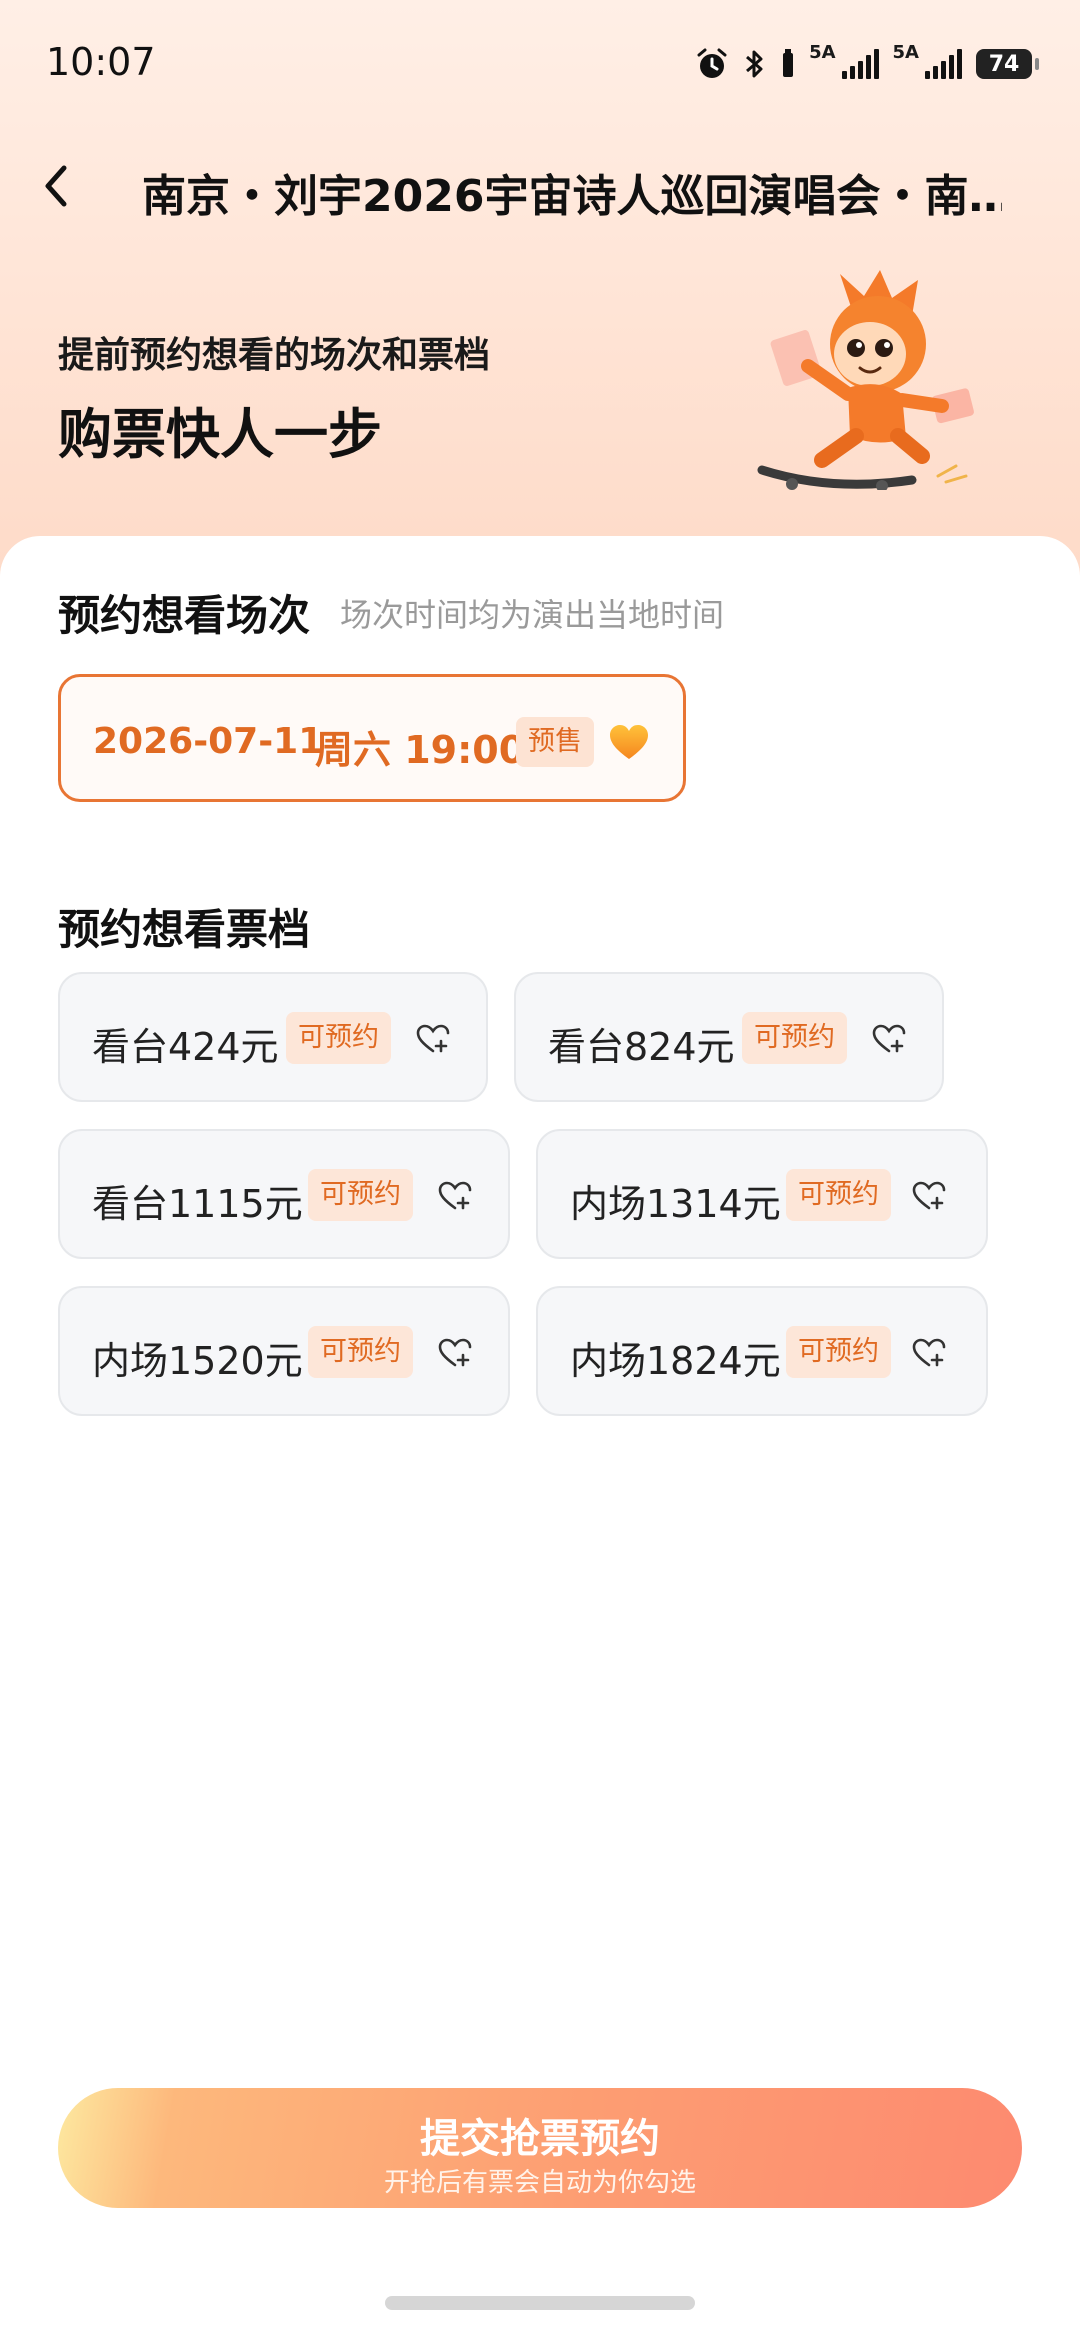  What do you see at coordinates (641, 1047) in the screenshot?
I see `tier-name: 看台824元` at bounding box center [641, 1047].